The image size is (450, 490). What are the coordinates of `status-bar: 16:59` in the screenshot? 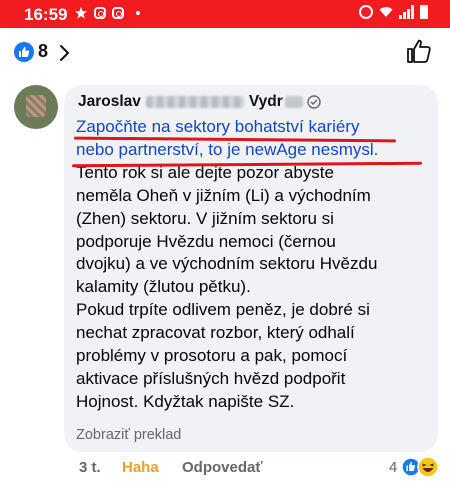 It's located at (225, 14).